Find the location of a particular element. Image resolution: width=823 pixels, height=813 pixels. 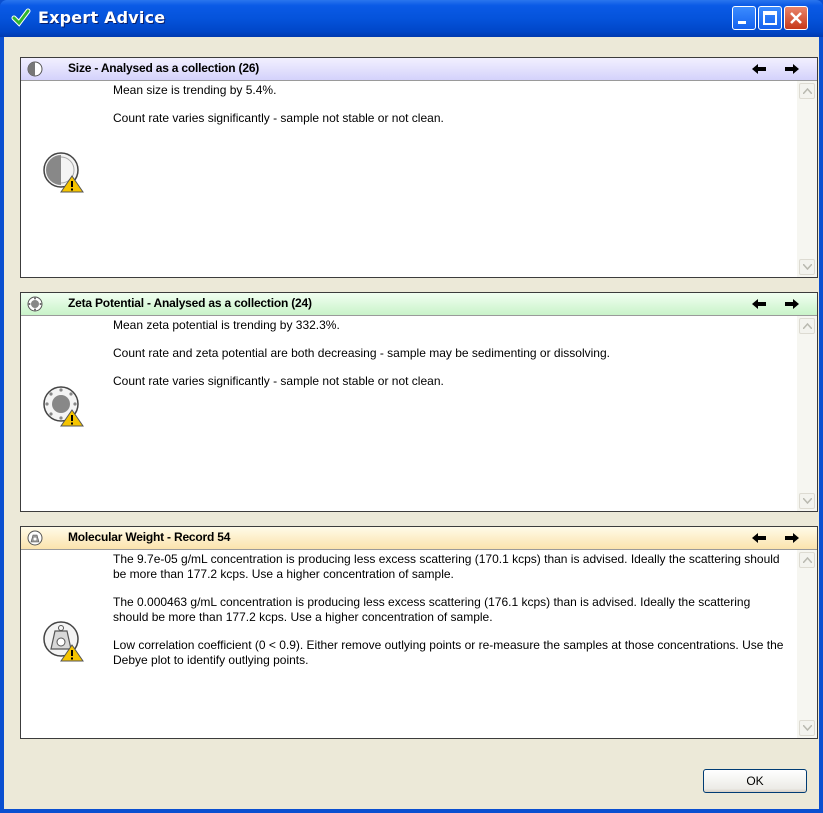

zeta-warning-icon is located at coordinates (63, 406).